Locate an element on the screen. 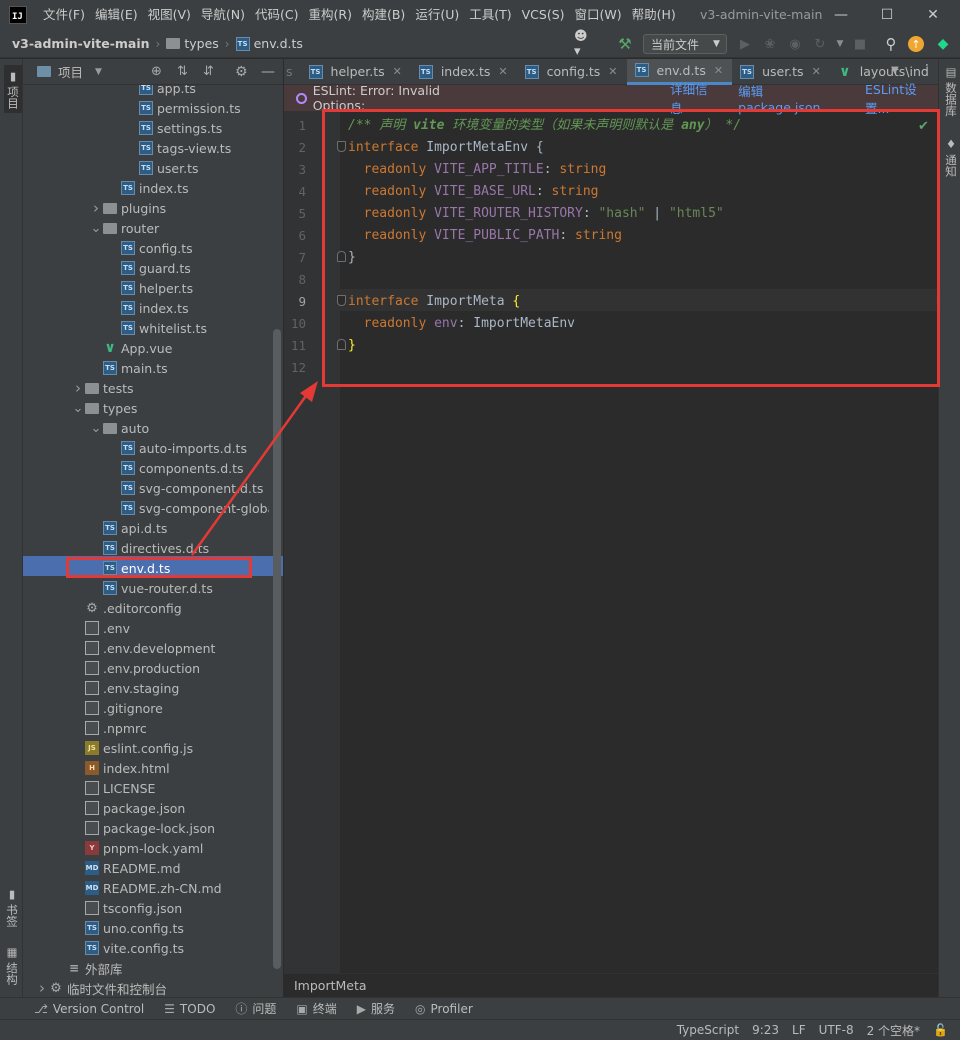  bookmarks-tool-tab: ▮ 书签 is located at coordinates (12, 907).